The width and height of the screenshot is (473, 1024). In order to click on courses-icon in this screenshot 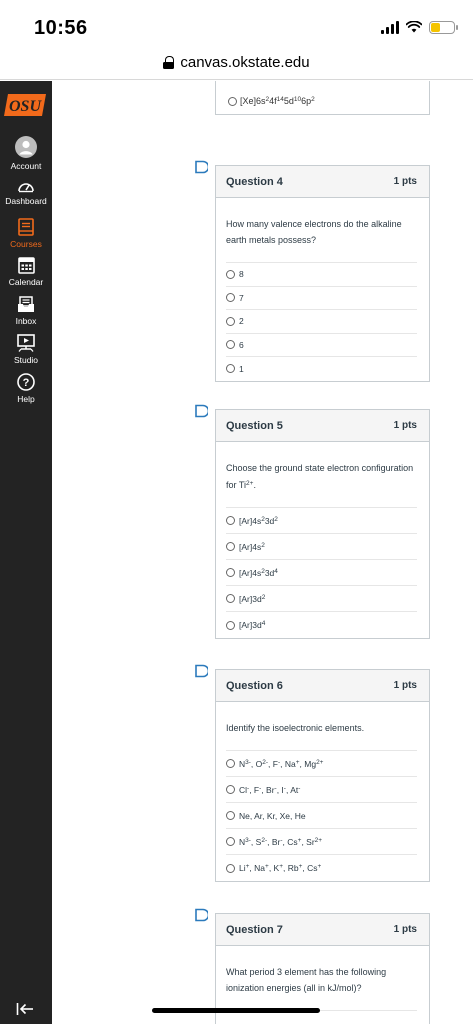, I will do `click(26, 227)`.